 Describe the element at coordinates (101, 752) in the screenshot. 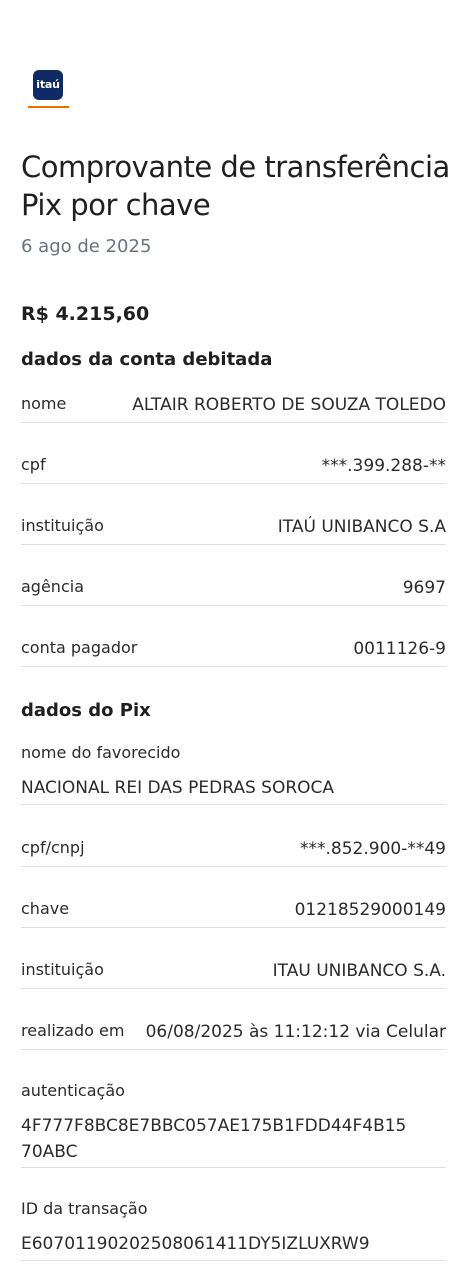

I see `row-label: nome do favorecido` at that location.